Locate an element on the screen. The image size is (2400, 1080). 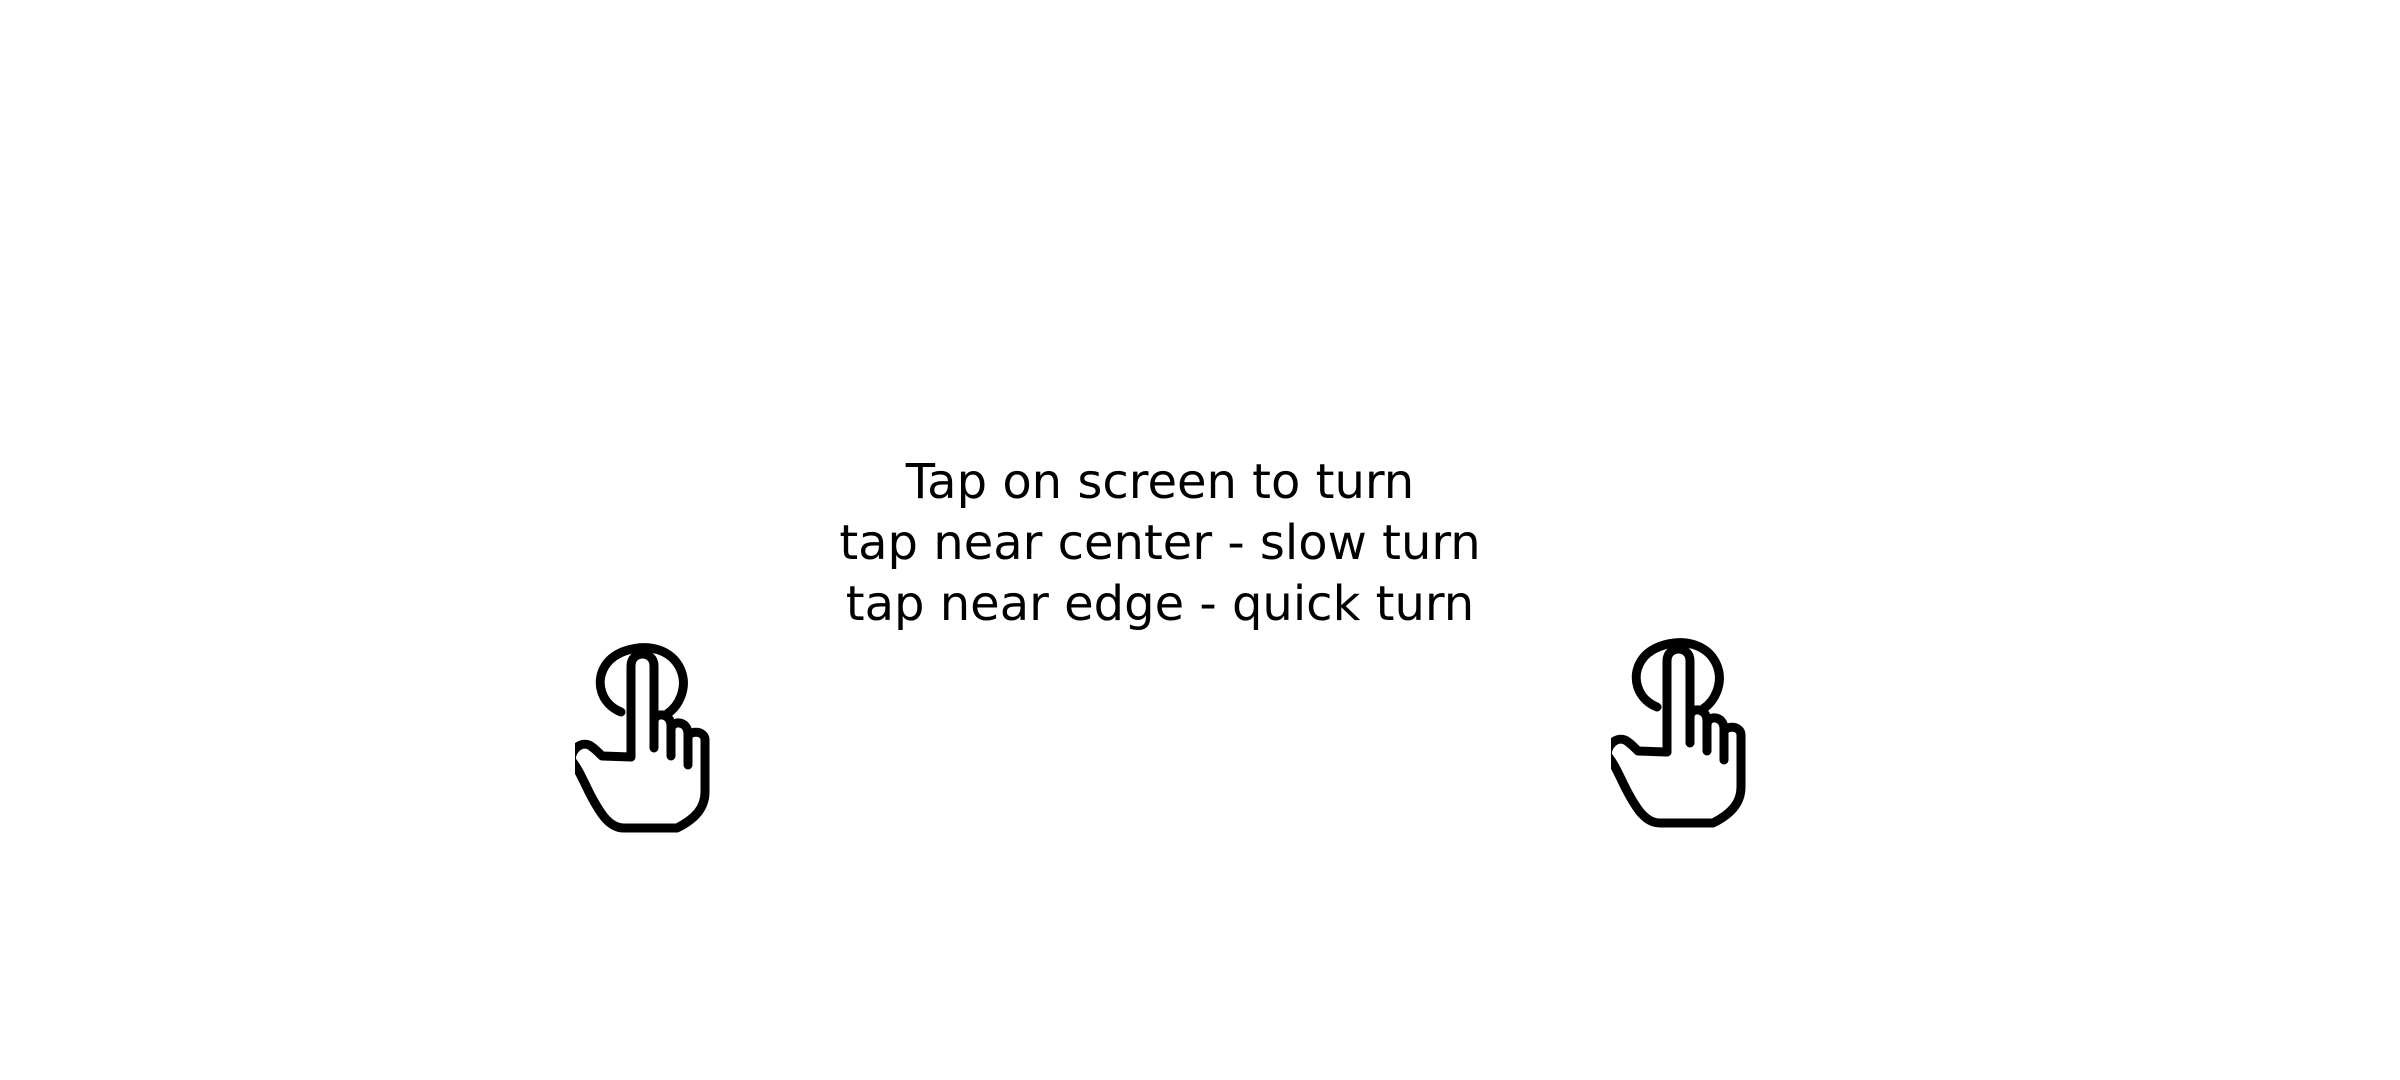
instruction-line-3: tap near edge - quick turn is located at coordinates (1160, 604).